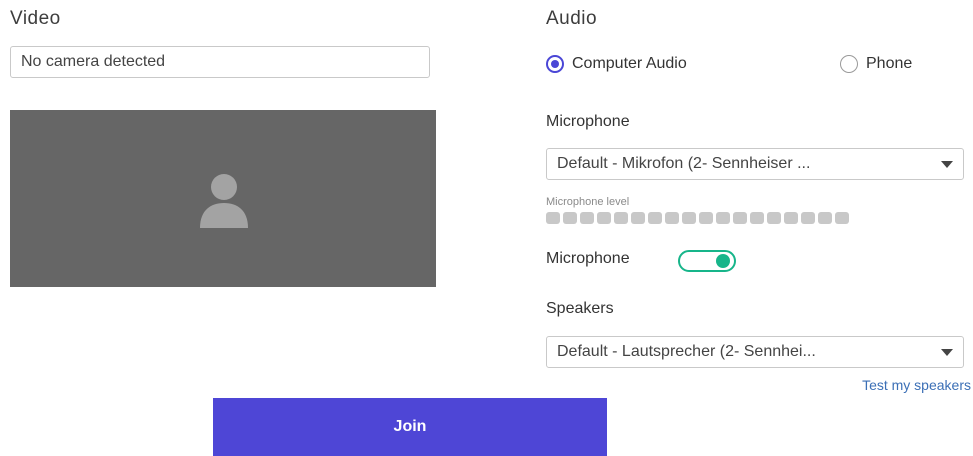  What do you see at coordinates (588, 258) in the screenshot?
I see `microphone-toggle-label: Microphone` at bounding box center [588, 258].